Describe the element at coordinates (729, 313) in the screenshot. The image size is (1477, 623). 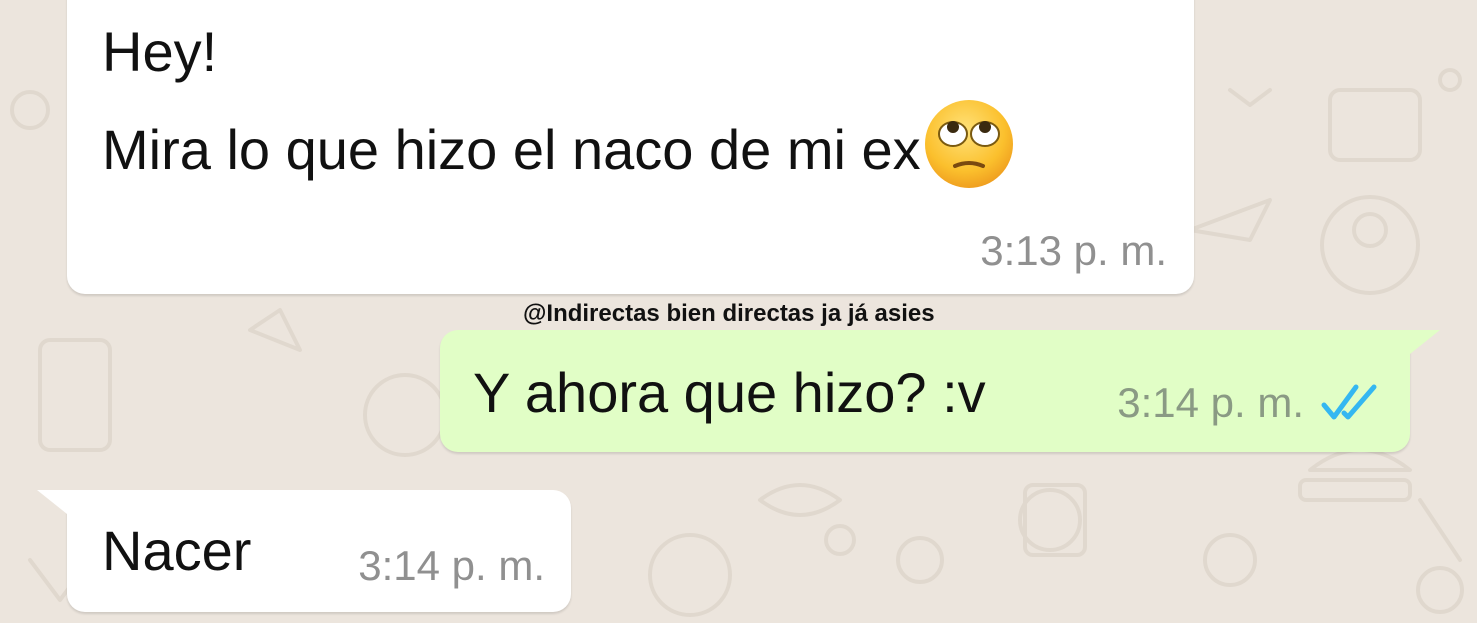
I see `watermark-text: @Indirectas bien directas ja já asies` at that location.